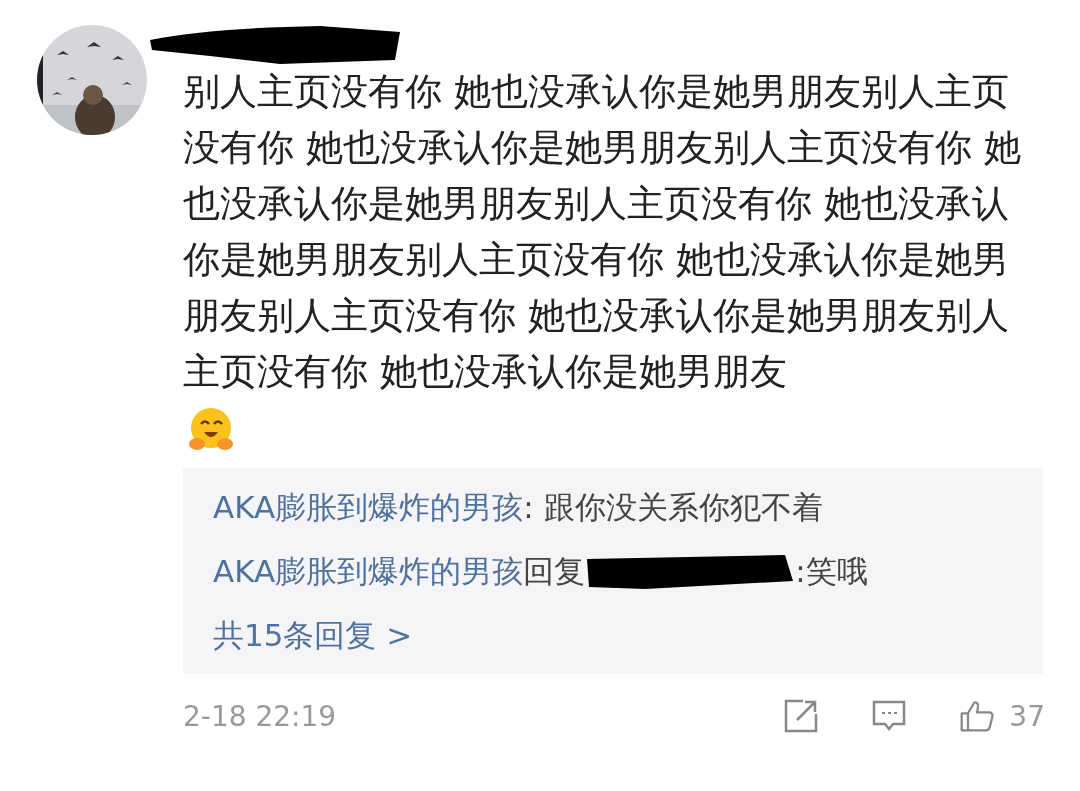  What do you see at coordinates (554, 571) in the screenshot?
I see `reply-word: 回复` at bounding box center [554, 571].